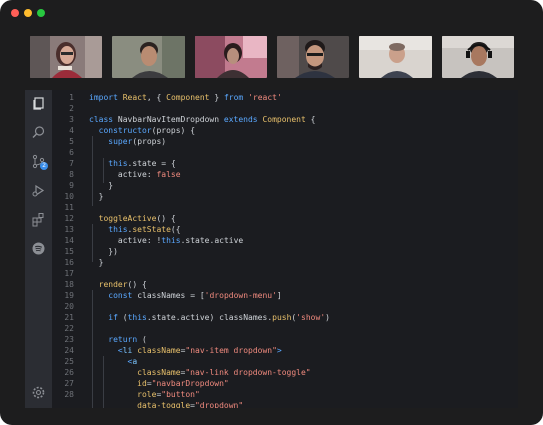 The image size is (543, 425). What do you see at coordinates (69, 273) in the screenshot?
I see `line-number: 17` at bounding box center [69, 273].